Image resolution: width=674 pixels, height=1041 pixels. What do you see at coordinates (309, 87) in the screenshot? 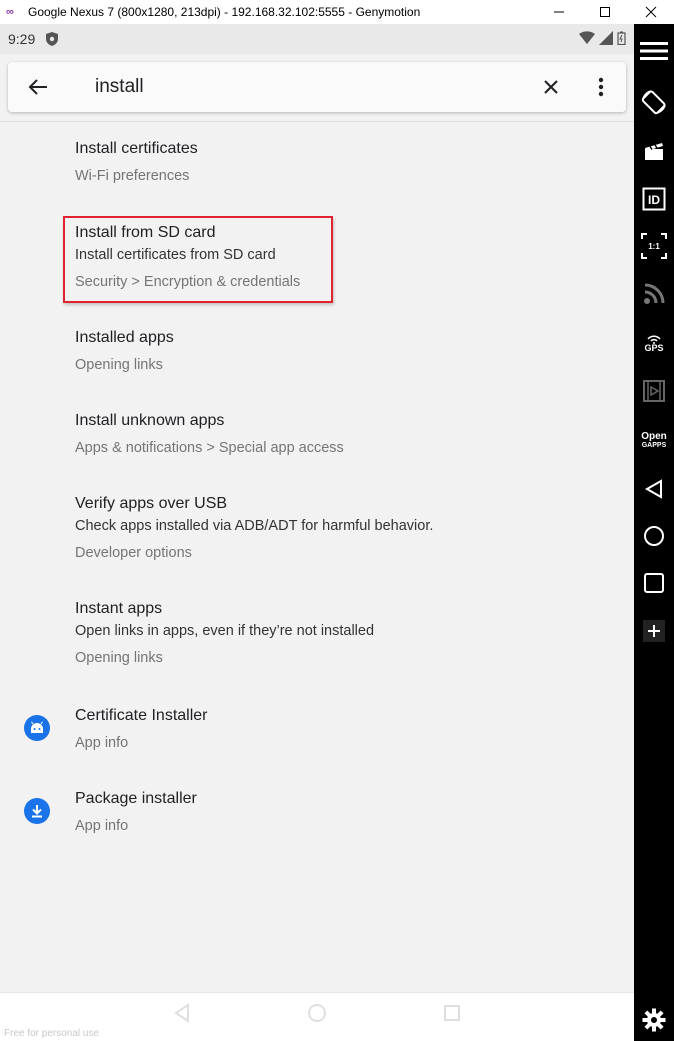
I see `search-input` at bounding box center [309, 87].